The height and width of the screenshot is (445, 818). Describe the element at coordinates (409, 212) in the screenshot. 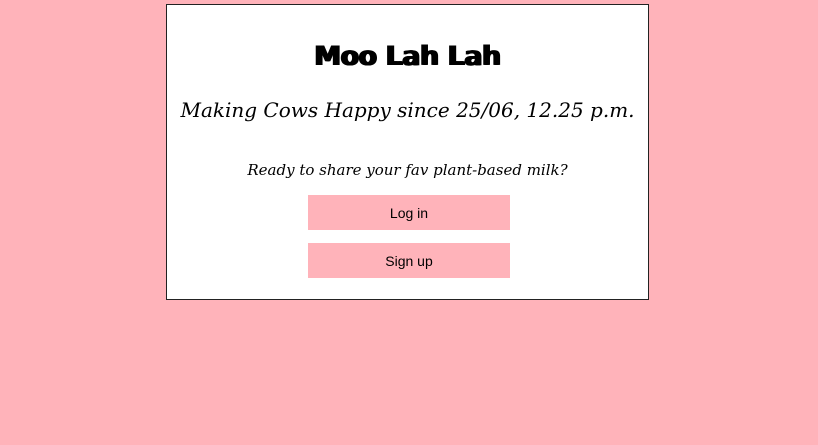

I see `login-button: Log in` at that location.